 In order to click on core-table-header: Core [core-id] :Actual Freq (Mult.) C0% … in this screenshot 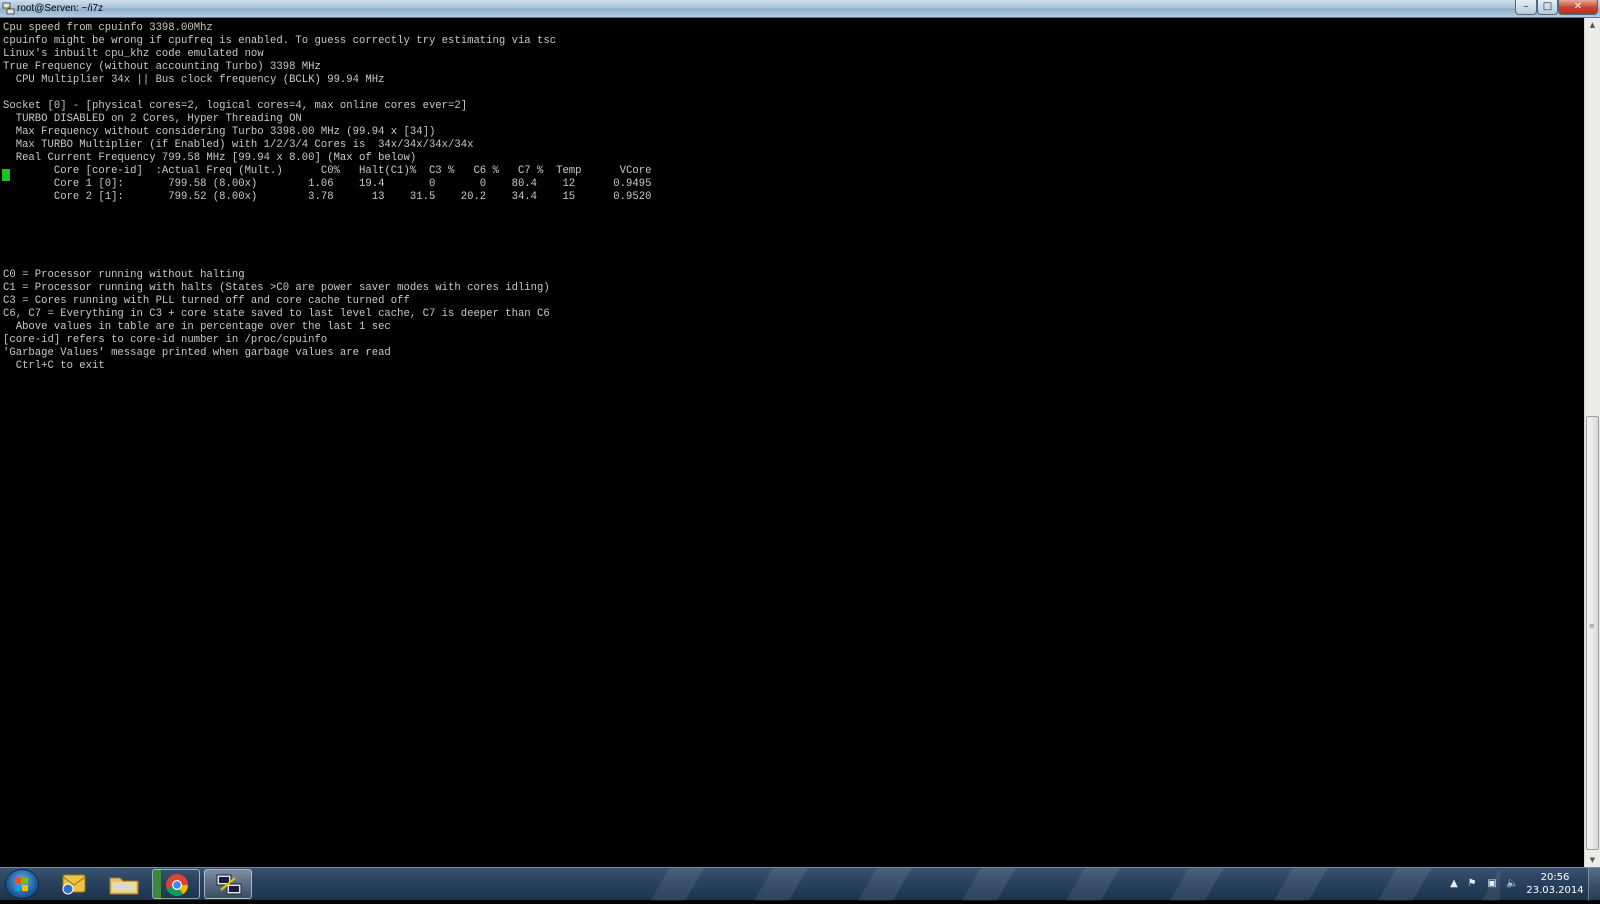, I will do `click(327, 171)`.